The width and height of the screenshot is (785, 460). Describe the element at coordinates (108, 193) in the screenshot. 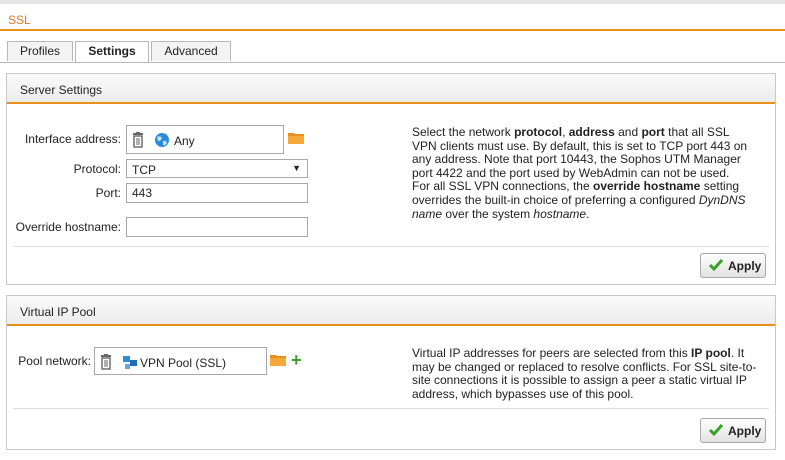

I see `port-label: Port:` at that location.